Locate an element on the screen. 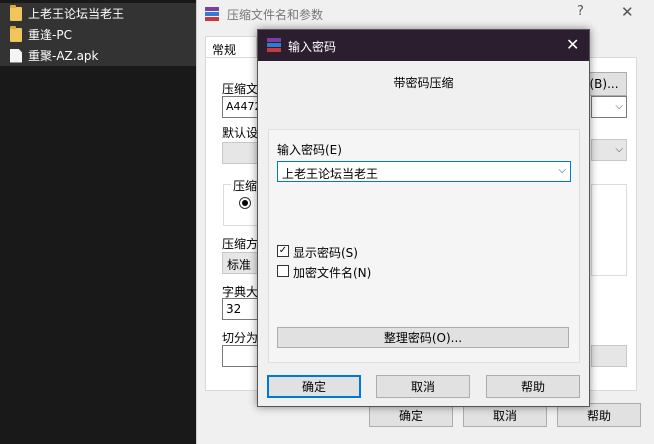 The width and height of the screenshot is (654, 444). format-group-label: 压缩 is located at coordinates (245, 185).